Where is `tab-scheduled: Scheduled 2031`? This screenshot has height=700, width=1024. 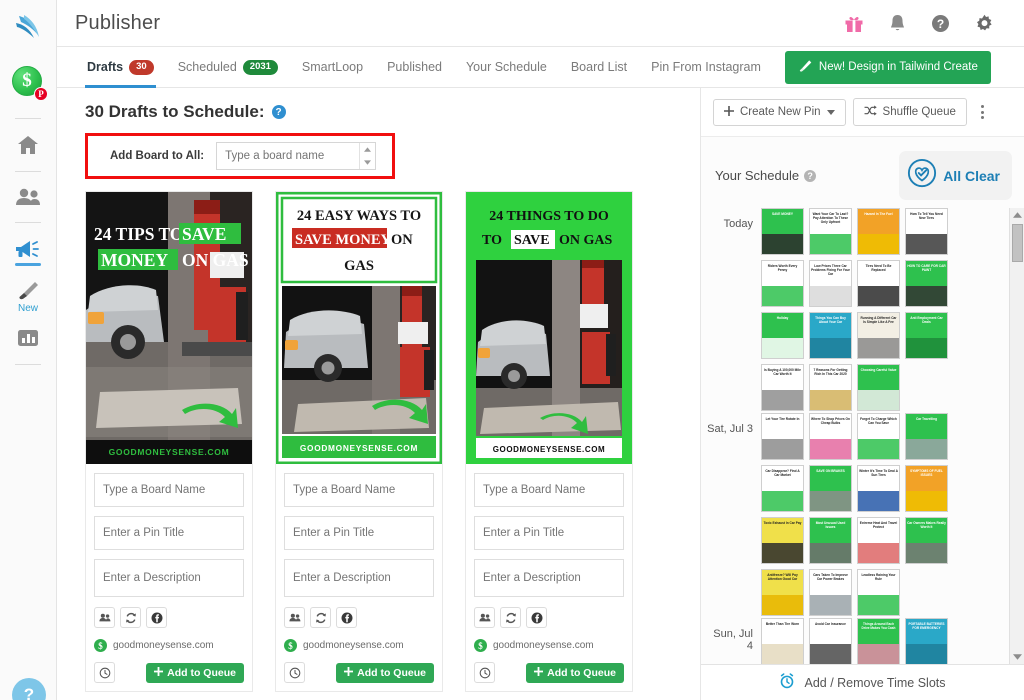 tab-scheduled: Scheduled 2031 is located at coordinates (228, 67).